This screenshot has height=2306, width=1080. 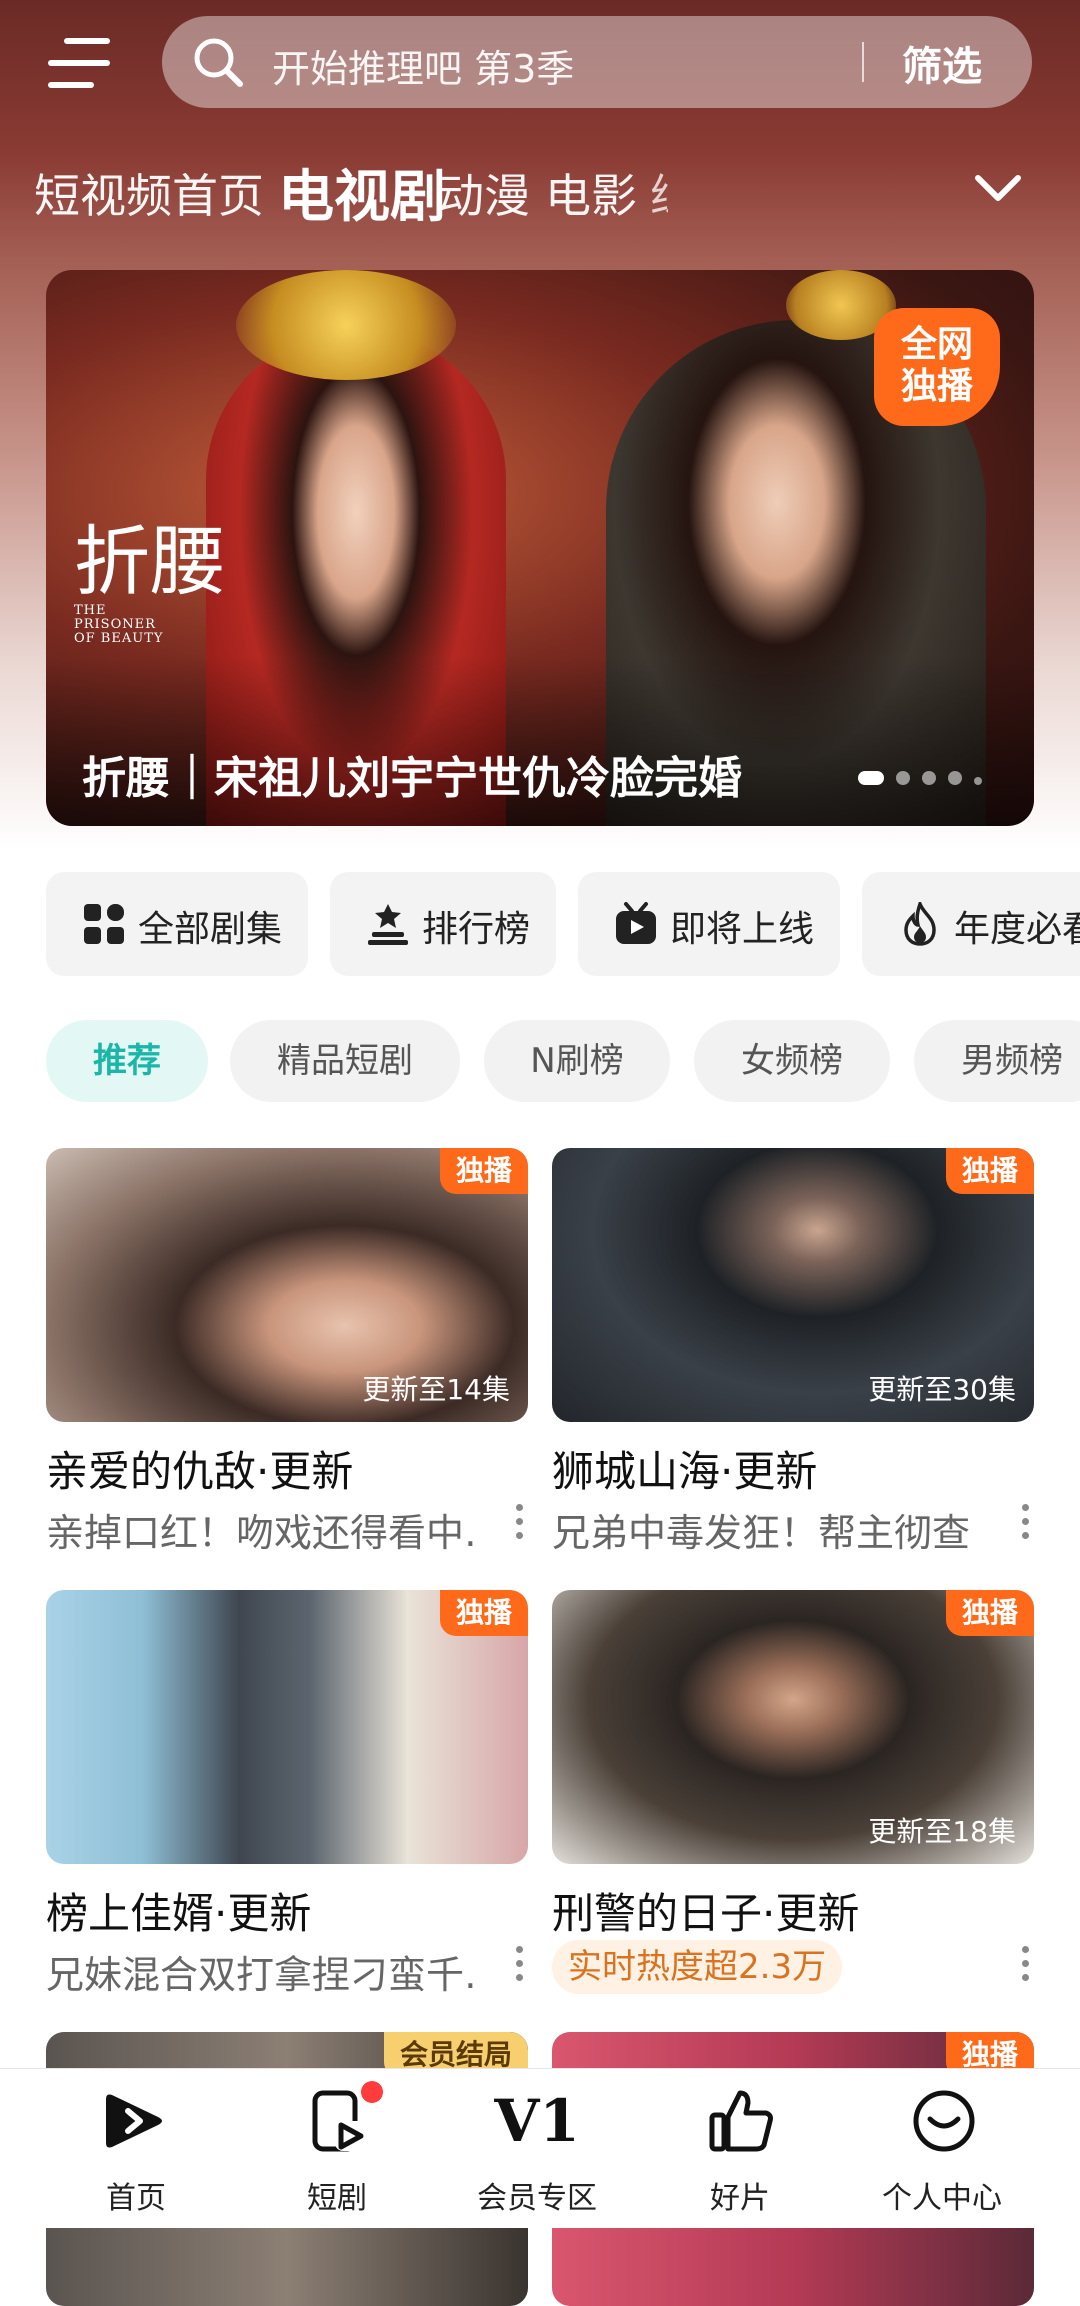 I want to click on video-title: 亲爱的仇敌·更新, so click(x=199, y=1468).